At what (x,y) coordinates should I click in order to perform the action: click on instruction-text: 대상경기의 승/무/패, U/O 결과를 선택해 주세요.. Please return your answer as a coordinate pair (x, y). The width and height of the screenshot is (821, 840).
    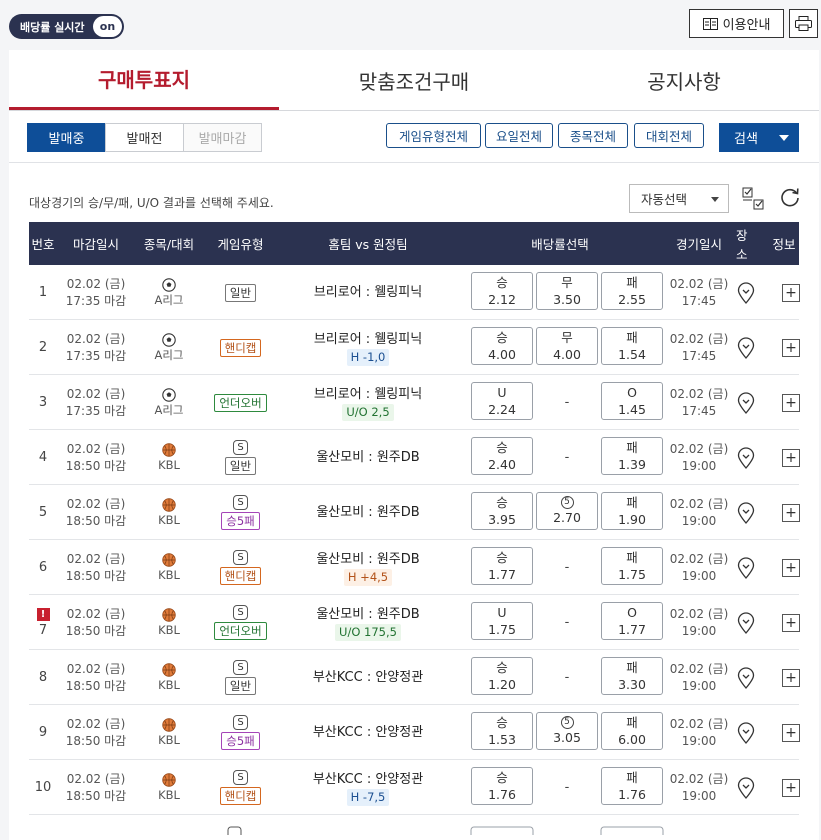
    Looking at the image, I should click on (151, 203).